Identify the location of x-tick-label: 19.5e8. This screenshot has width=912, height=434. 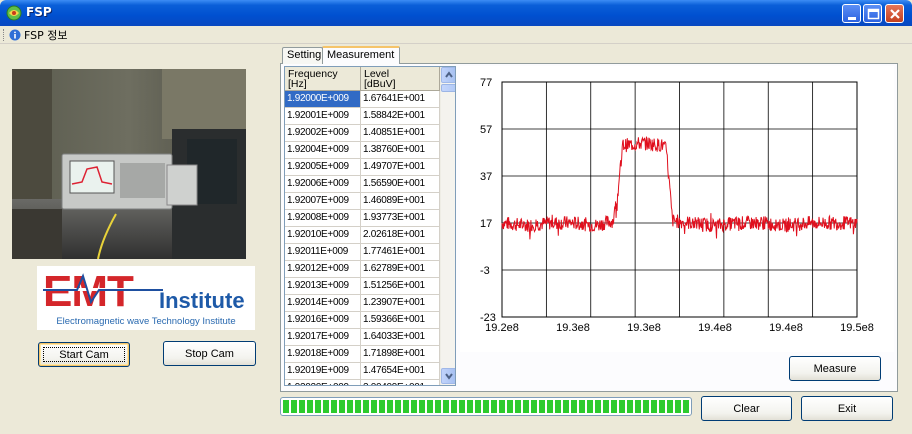
(857, 328).